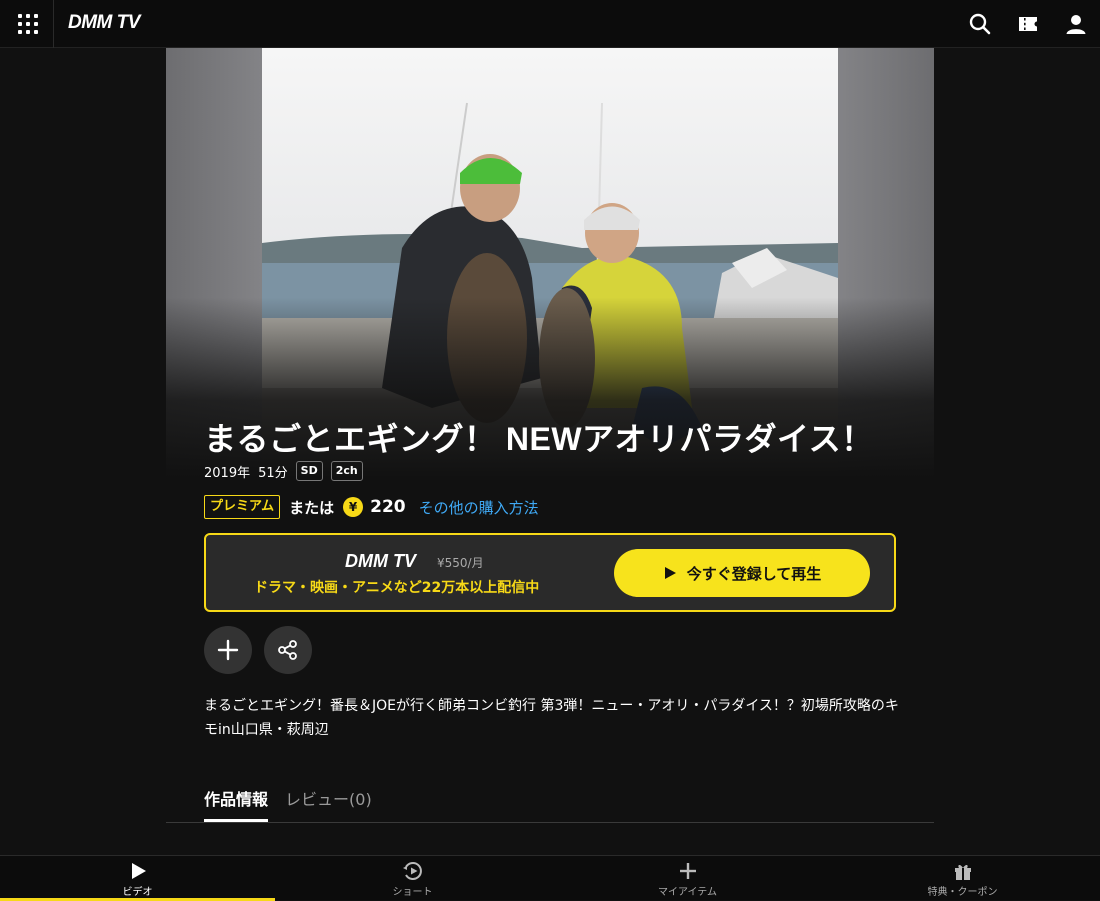 The width and height of the screenshot is (1100, 901). Describe the element at coordinates (687, 892) in the screenshot. I see `nav-label-my-items: マイアイテム` at that location.